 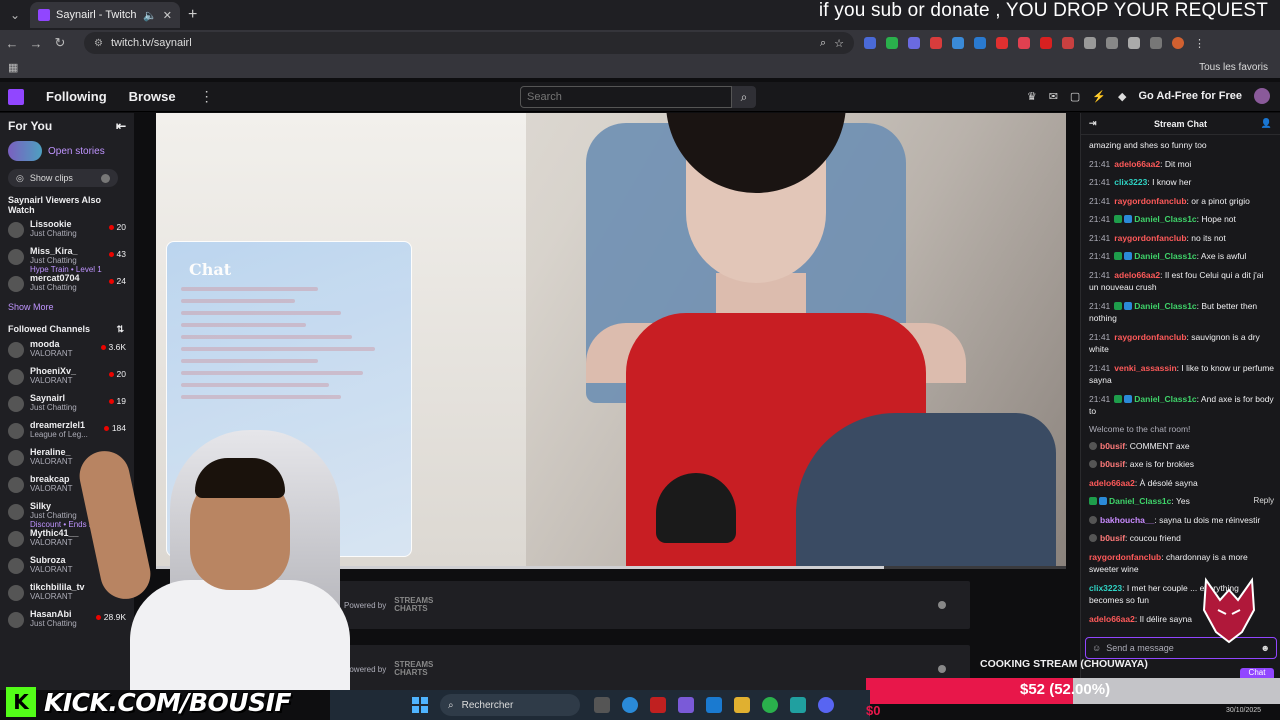 What do you see at coordinates (742, 705) in the screenshot?
I see `file-explorer-icon` at bounding box center [742, 705].